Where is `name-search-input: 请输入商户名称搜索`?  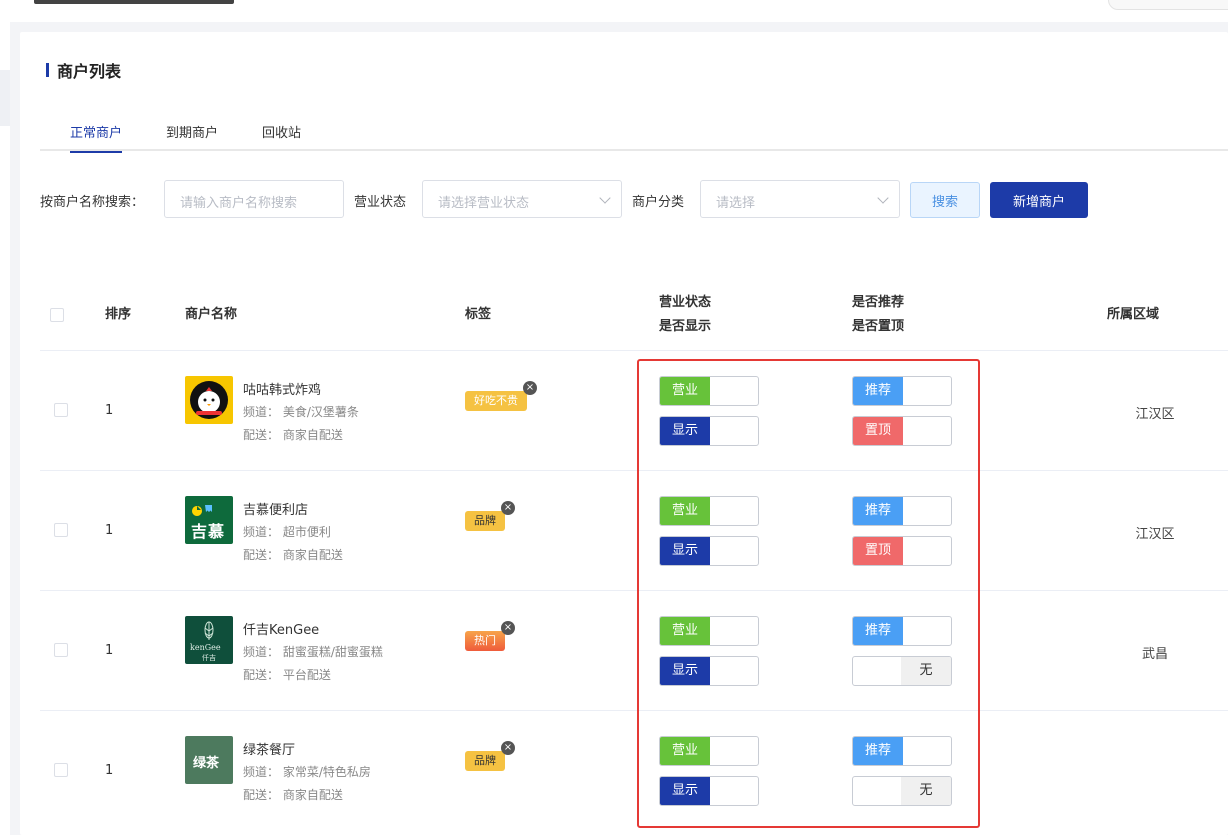
name-search-input: 请输入商户名称搜索 is located at coordinates (254, 199).